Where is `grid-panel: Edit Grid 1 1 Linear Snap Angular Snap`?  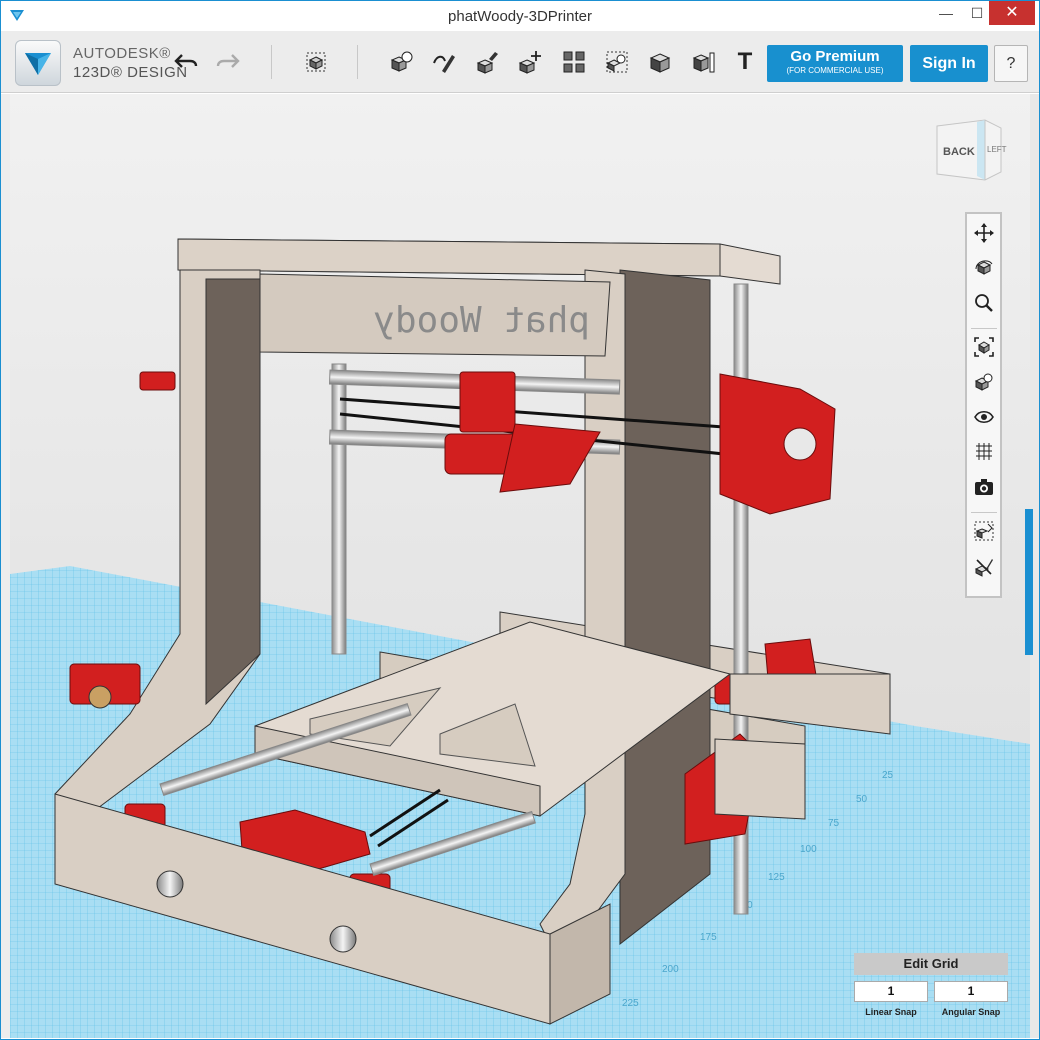 grid-panel: Edit Grid 1 1 Linear Snap Angular Snap is located at coordinates (932, 989).